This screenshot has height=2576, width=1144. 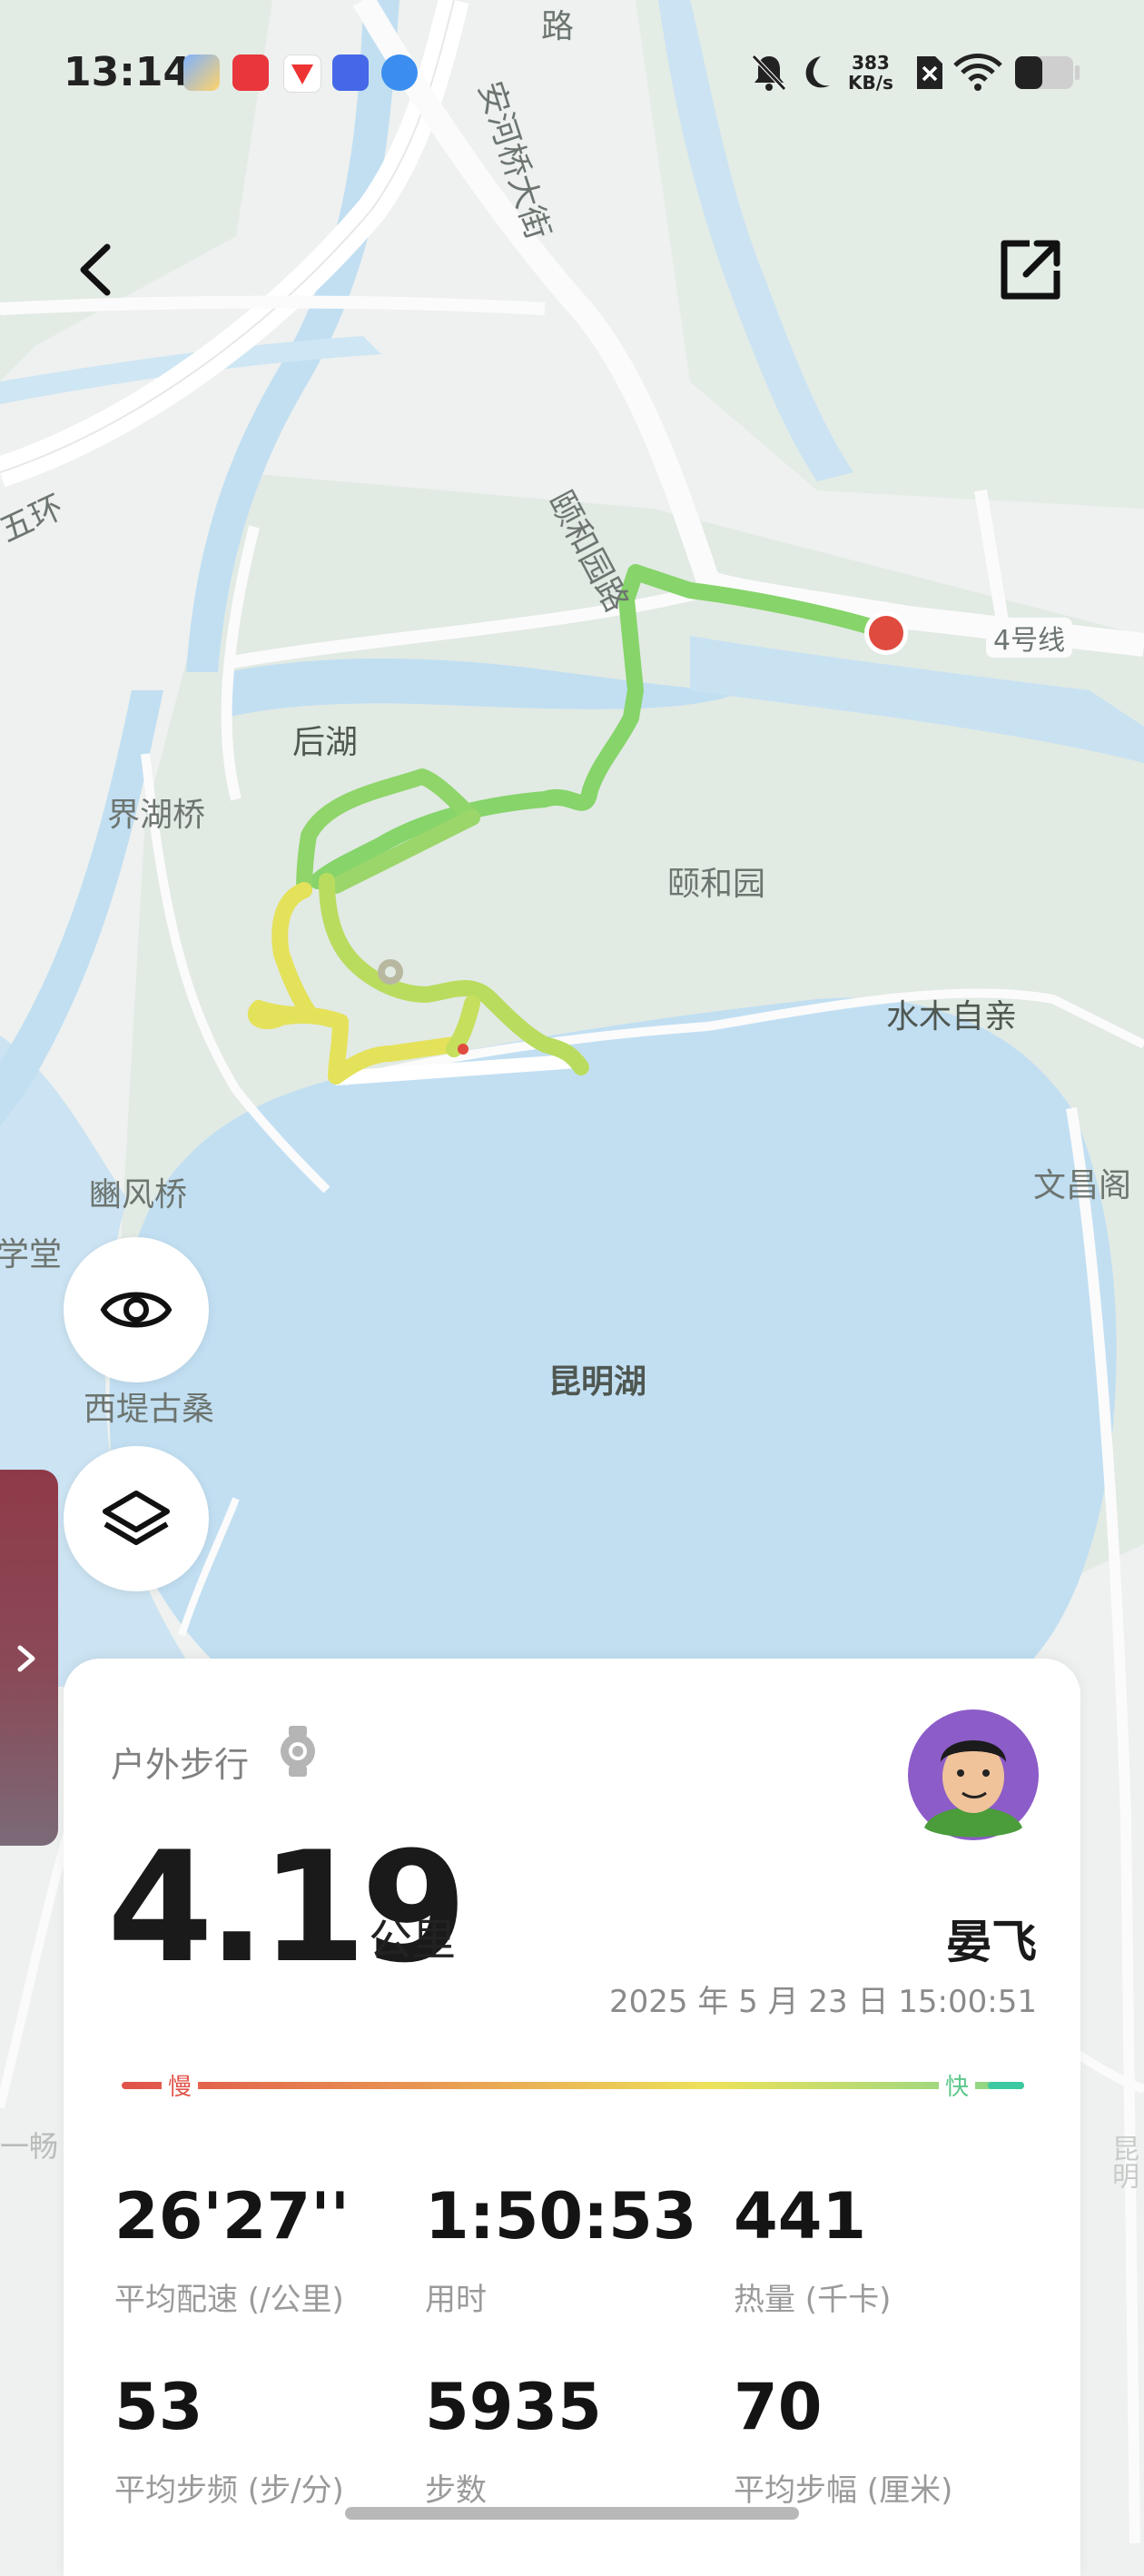 I want to click on view-toggle-button, so click(x=136, y=1309).